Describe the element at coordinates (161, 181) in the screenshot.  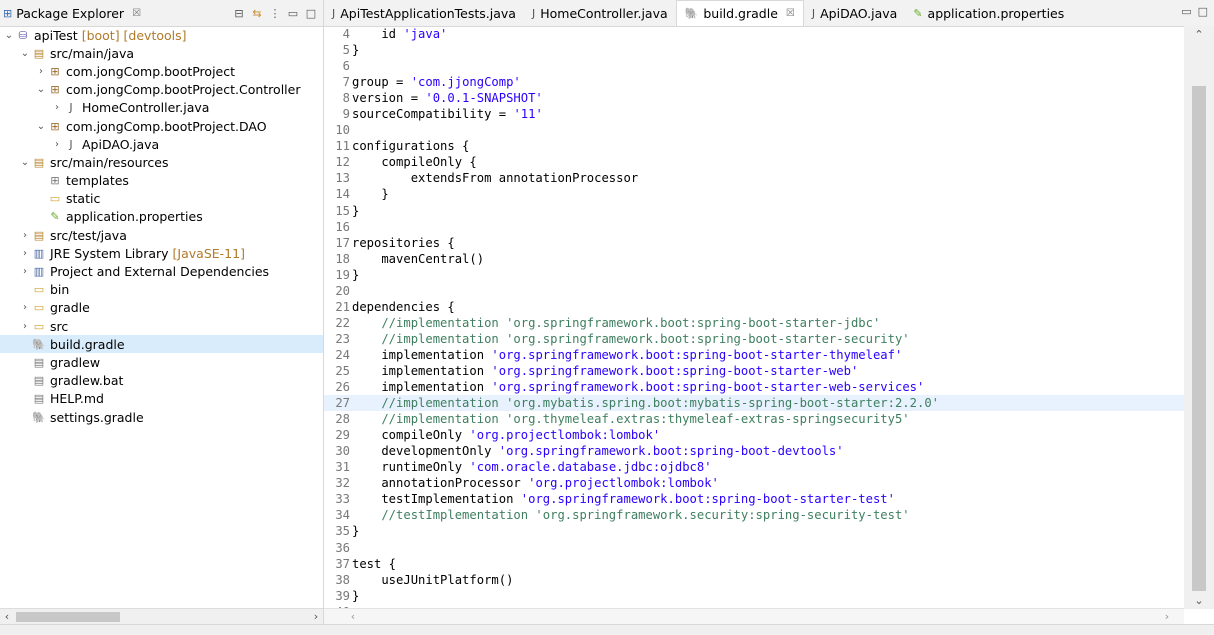
I see `tree-item: ⊞ templates` at that location.